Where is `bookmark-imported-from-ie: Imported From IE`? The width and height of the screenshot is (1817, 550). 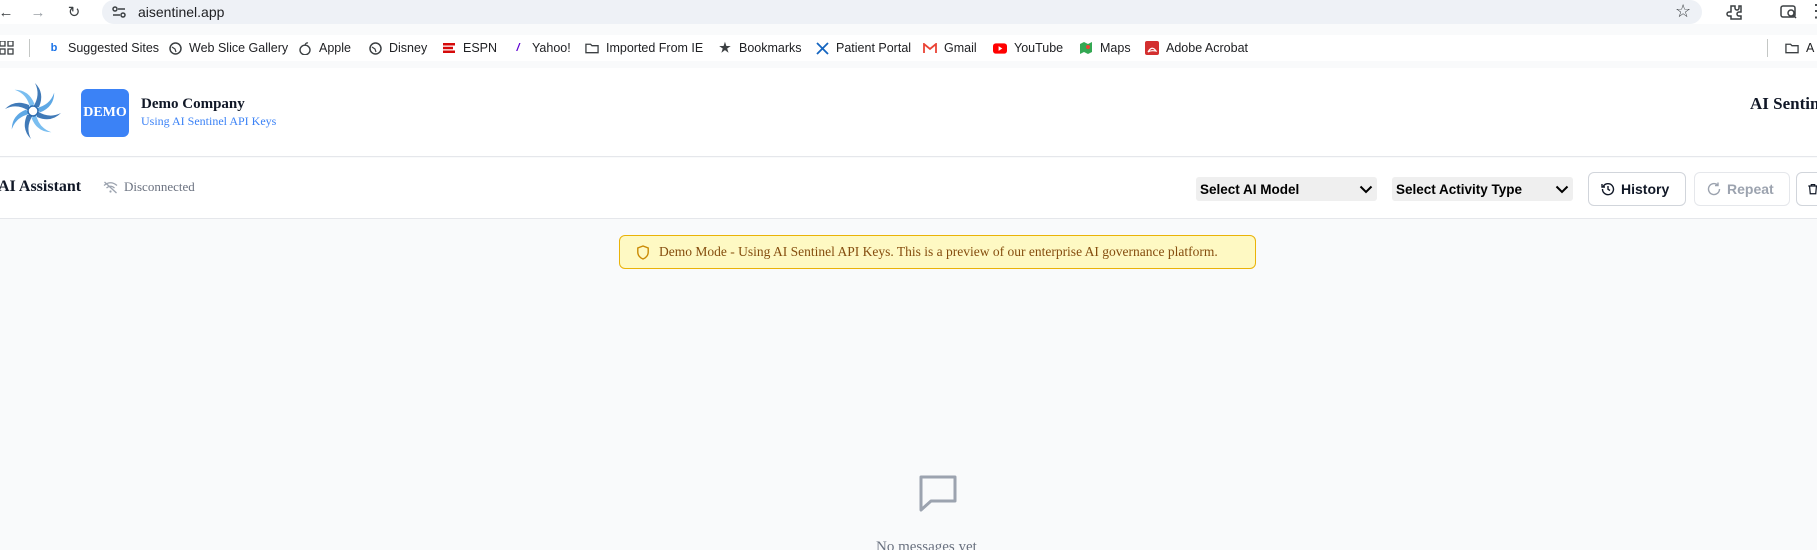 bookmark-imported-from-ie: Imported From IE is located at coordinates (644, 48).